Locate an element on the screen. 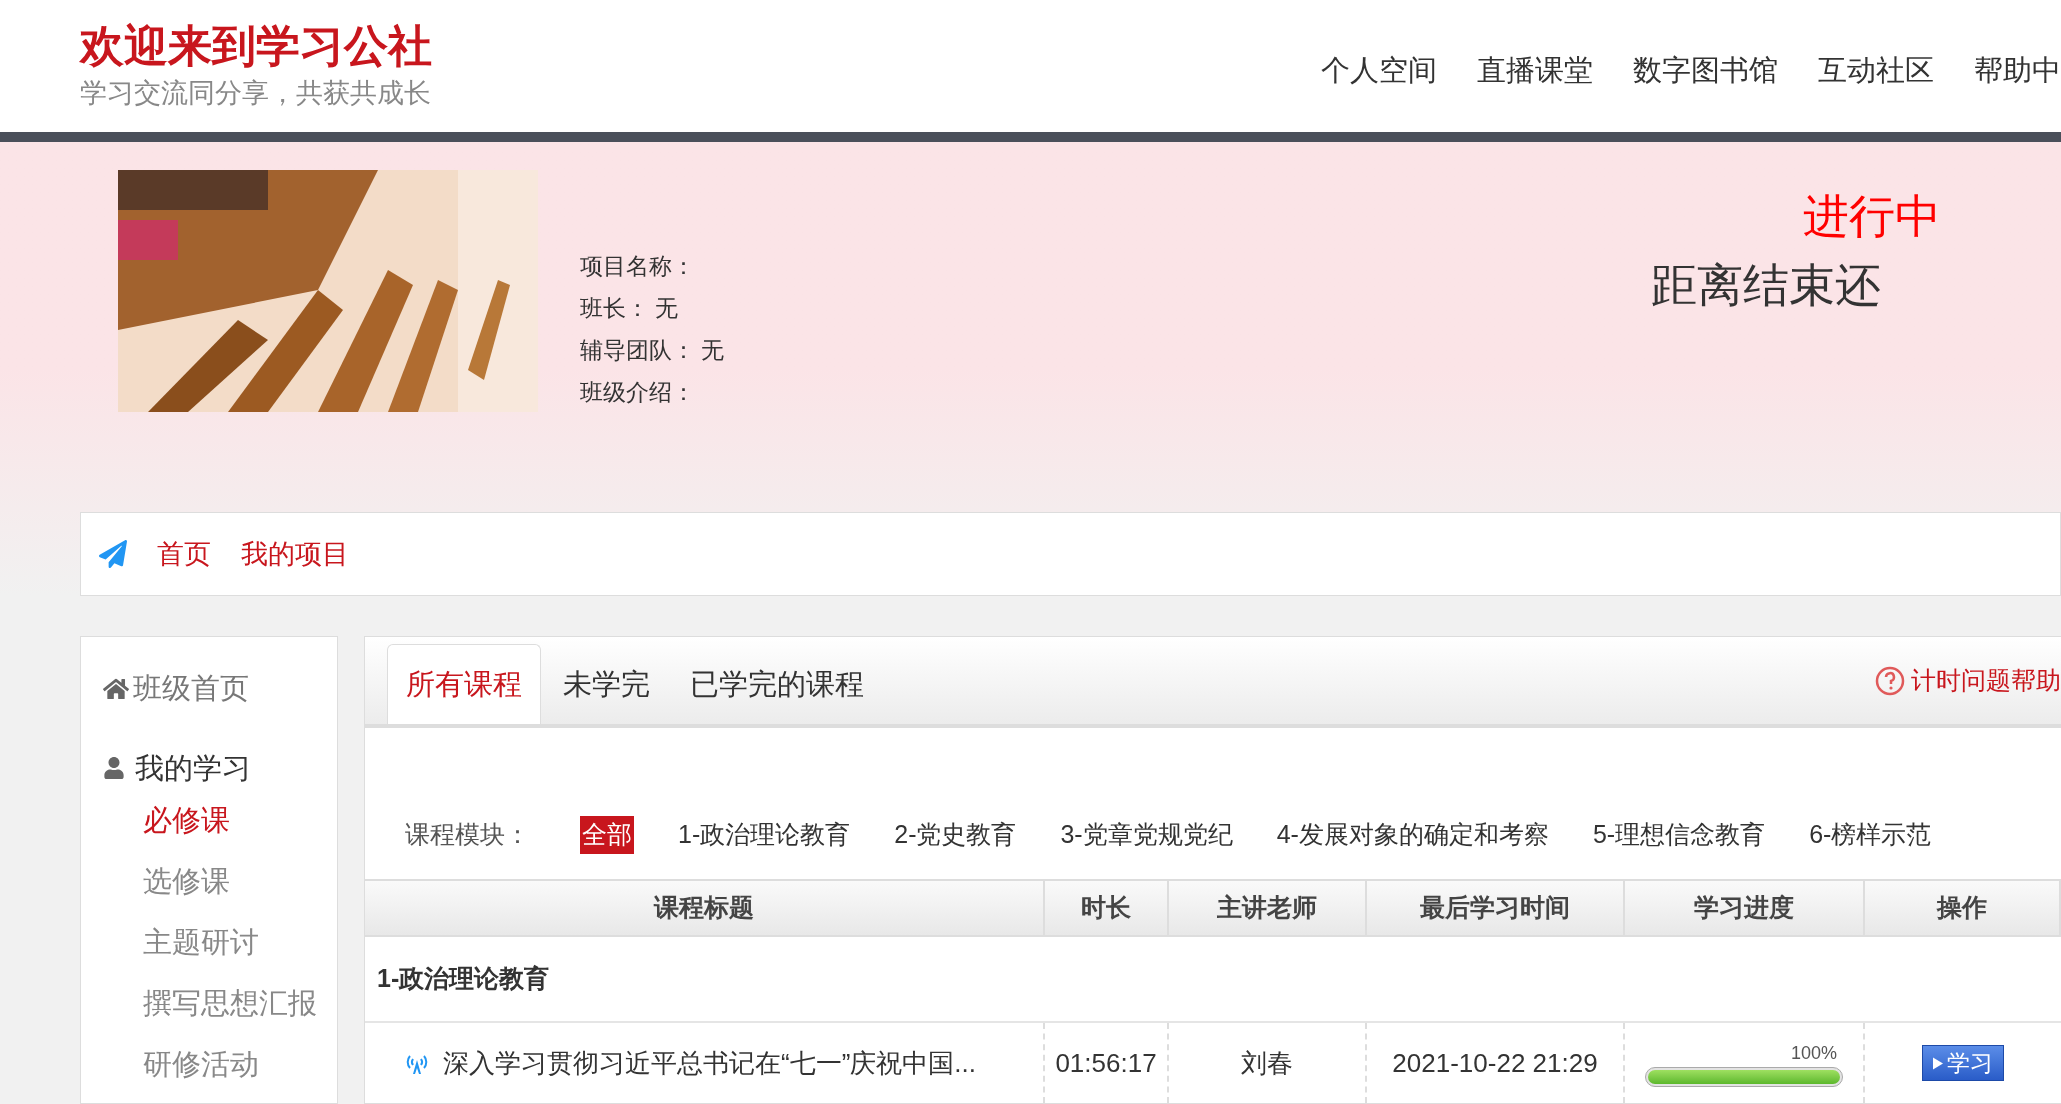 Image resolution: width=2061 pixels, height=1104 pixels. course-tab: 未学完 is located at coordinates (606, 684).